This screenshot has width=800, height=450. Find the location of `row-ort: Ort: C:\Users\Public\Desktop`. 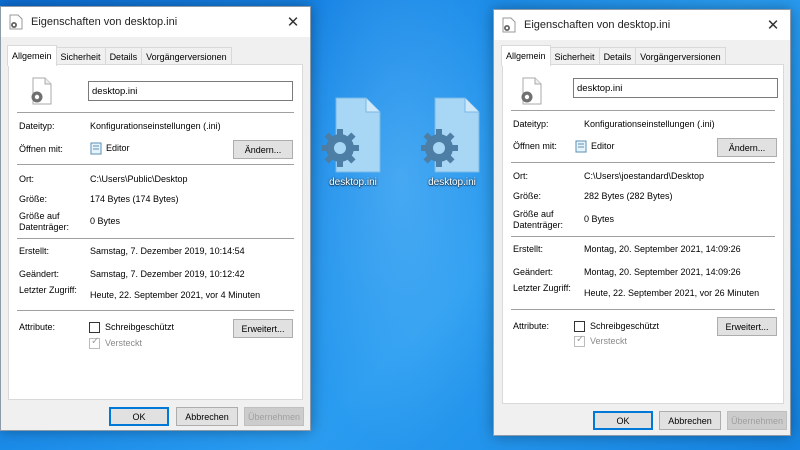

row-ort: Ort: C:\Users\Public\Desktop is located at coordinates (103, 179).